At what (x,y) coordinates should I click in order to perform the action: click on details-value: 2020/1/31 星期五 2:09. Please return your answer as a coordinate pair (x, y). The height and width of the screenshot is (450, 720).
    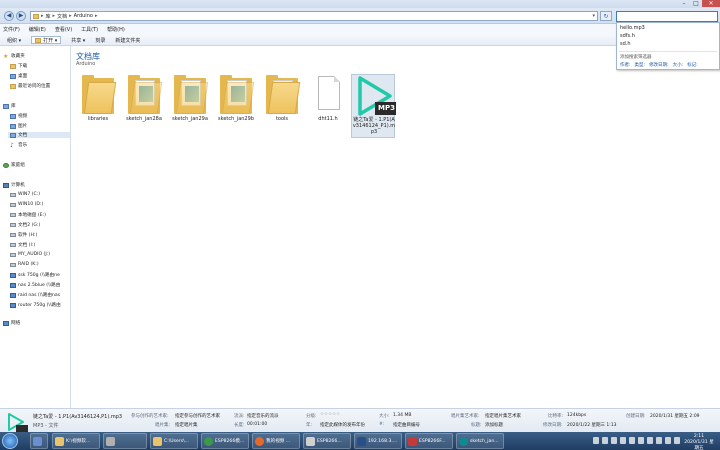
    Looking at the image, I should click on (675, 416).